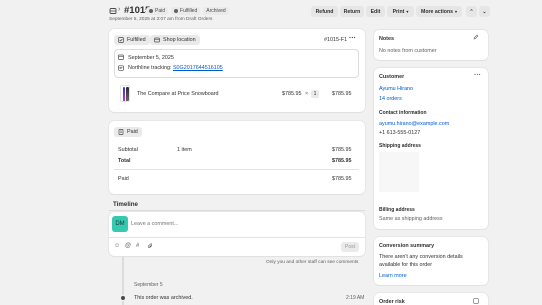 Image resolution: width=542 pixels, height=305 pixels. I want to click on subtotal-items: 1 item, so click(184, 150).